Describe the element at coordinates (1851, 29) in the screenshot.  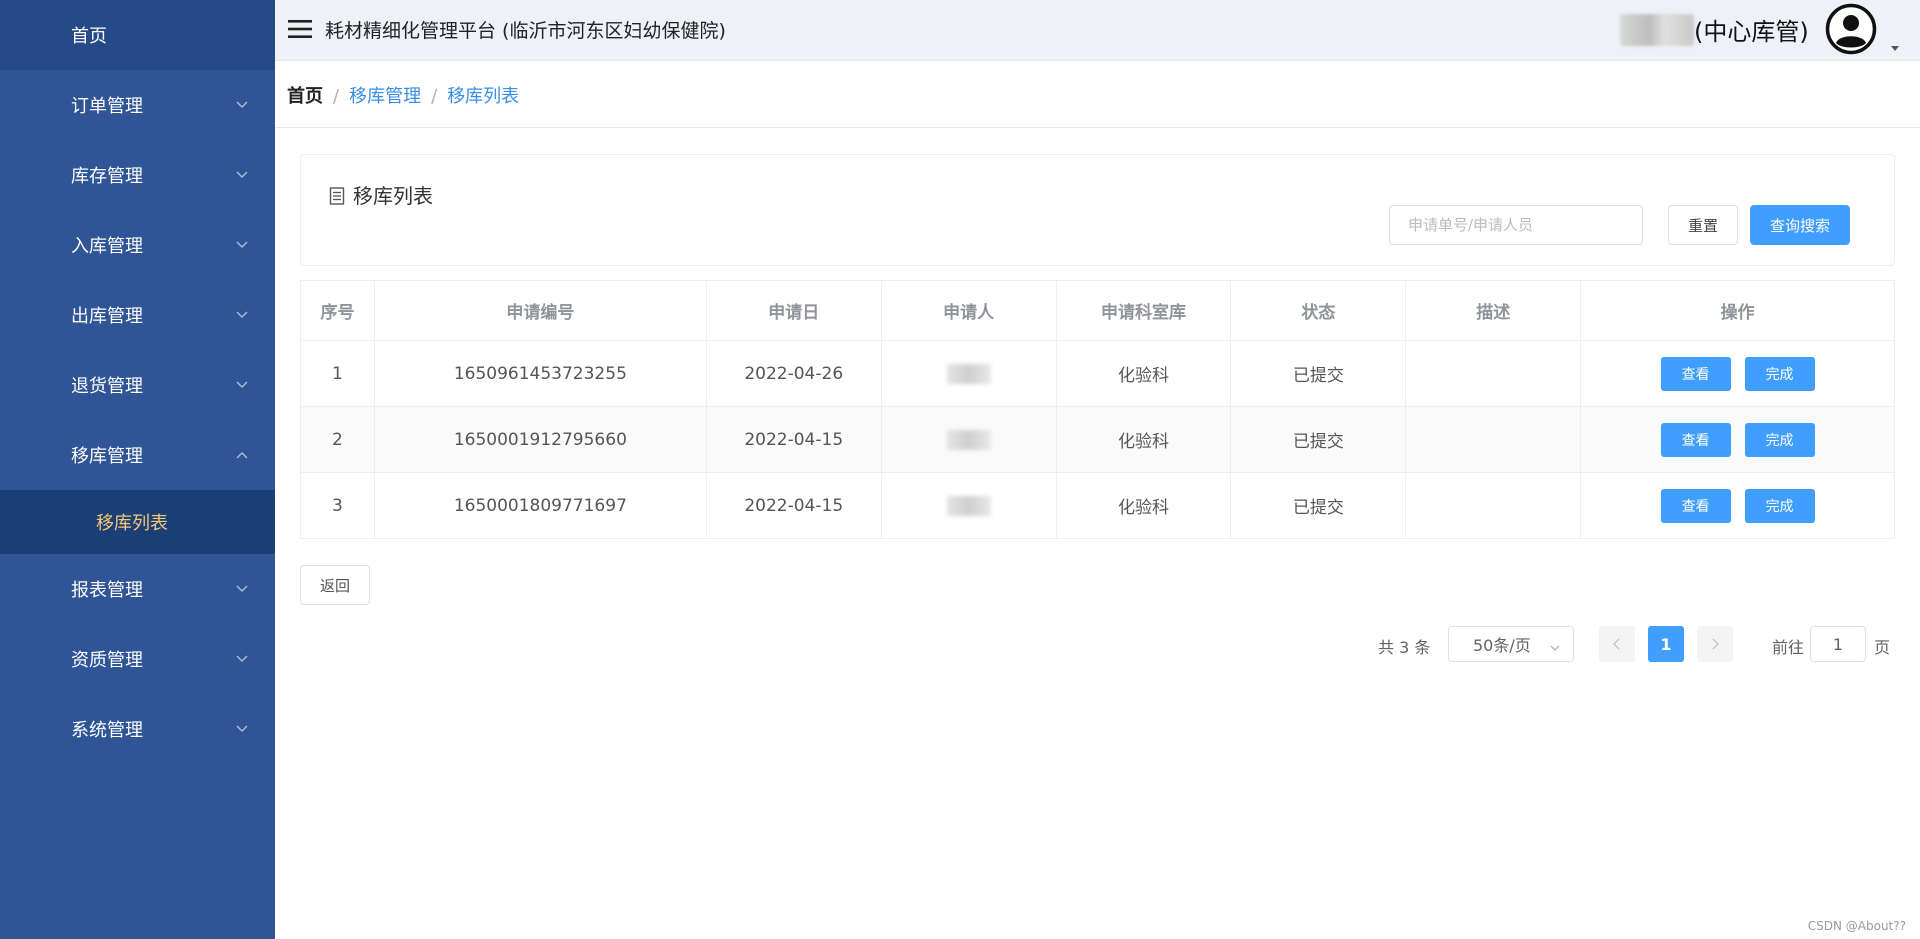
I see `user-circle-icon` at that location.